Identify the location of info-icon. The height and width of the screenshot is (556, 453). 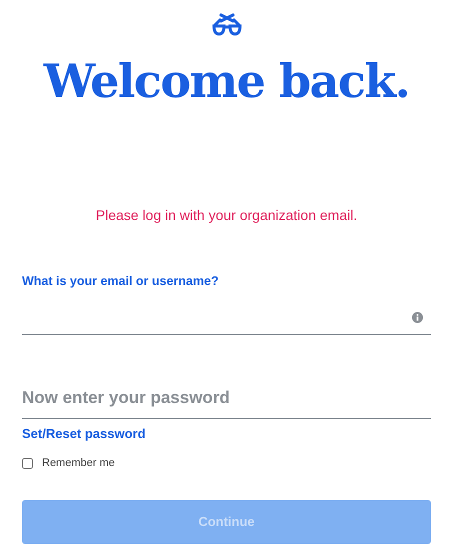
(417, 317).